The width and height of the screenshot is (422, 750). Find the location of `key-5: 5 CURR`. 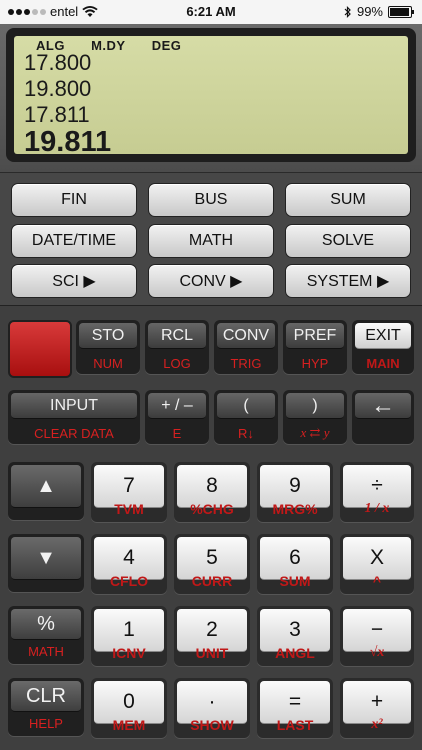

key-5: 5 CURR is located at coordinates (212, 564).